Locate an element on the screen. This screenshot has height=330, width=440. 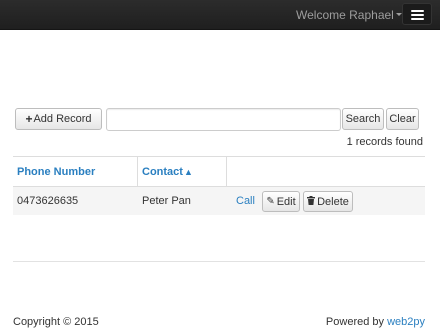
top-navbar: Welcome Raphael is located at coordinates (220, 15).